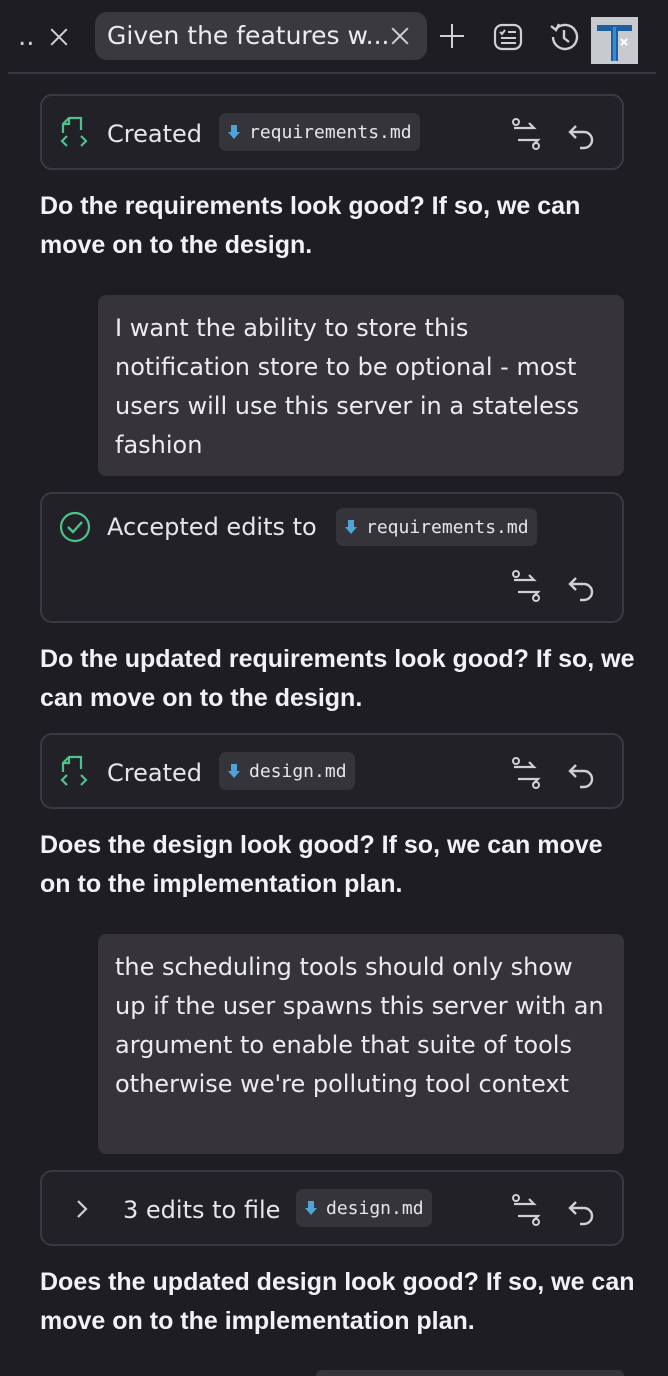 The image size is (668, 1376). I want to click on file-chip-requirements: requirements.md, so click(319, 132).